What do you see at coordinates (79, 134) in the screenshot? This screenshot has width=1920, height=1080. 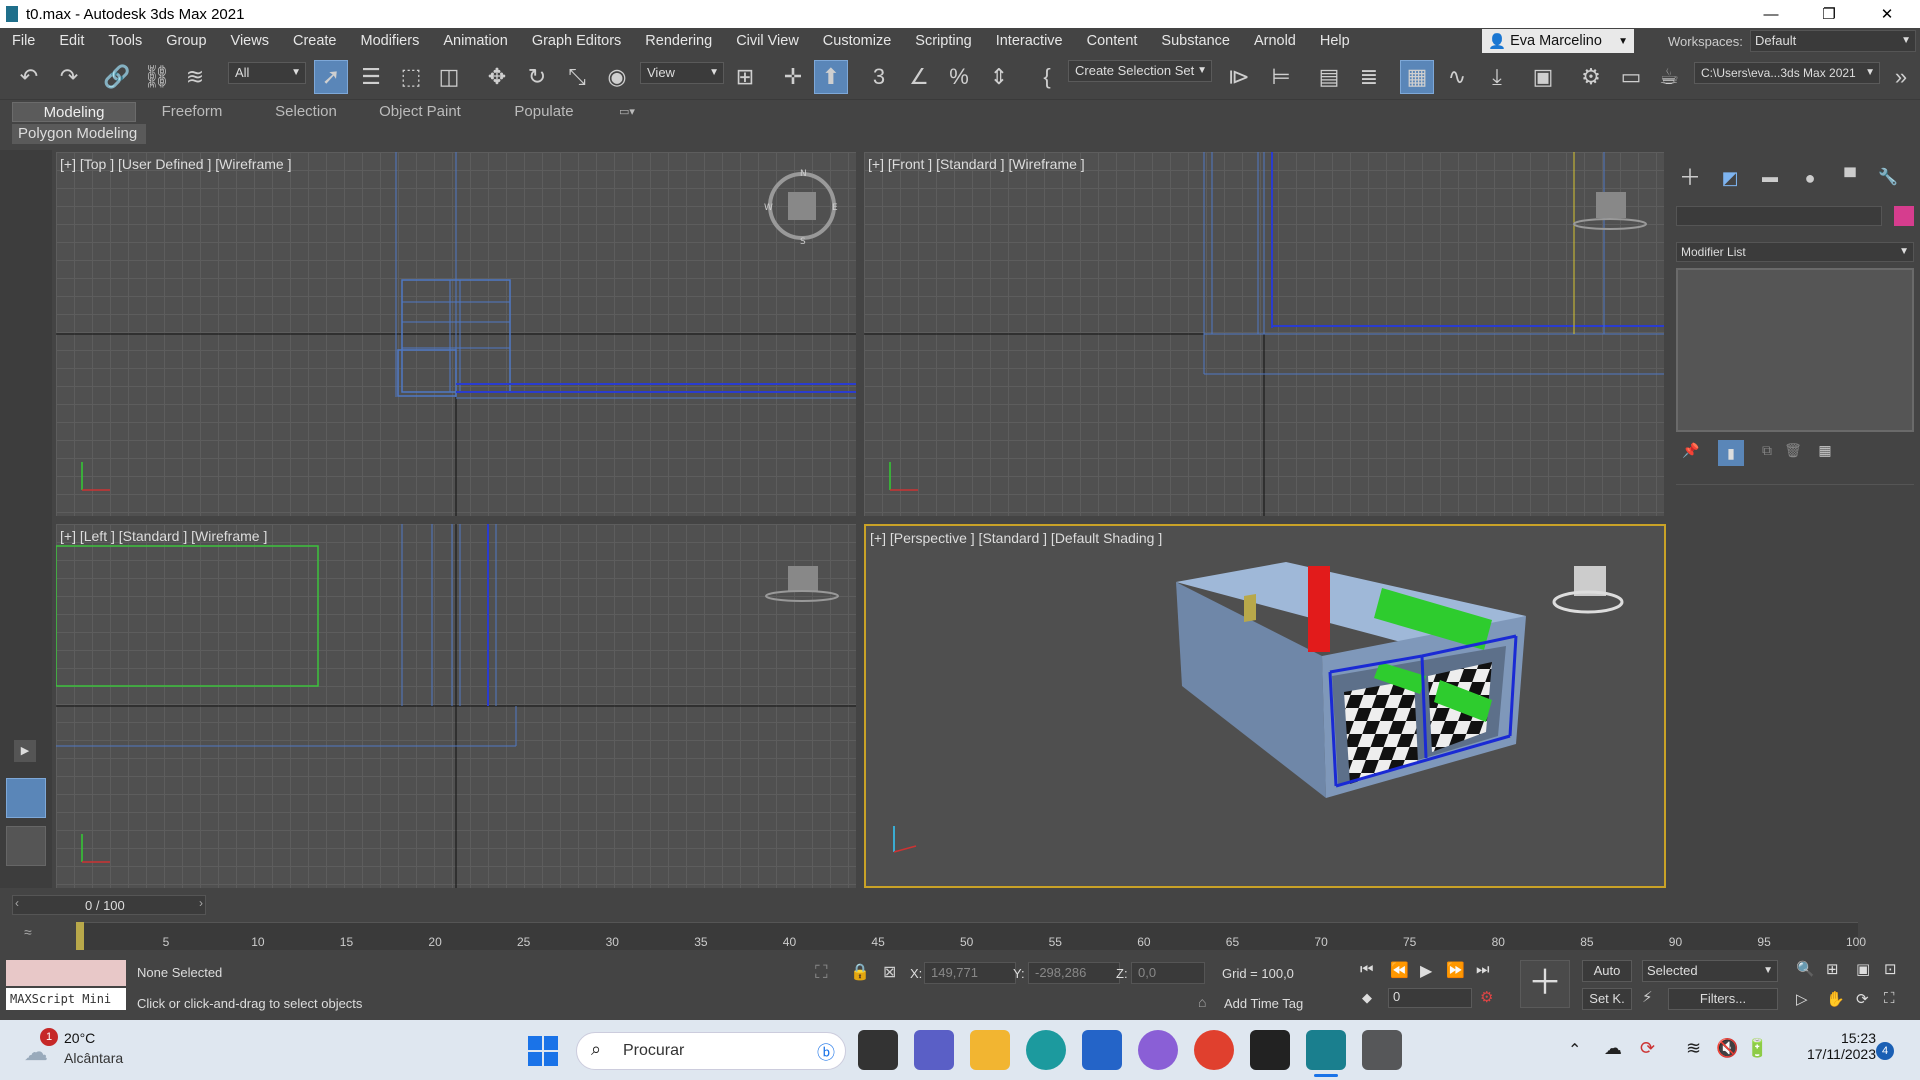 I see `polygon-modeling-panel: Polygon Modeling` at bounding box center [79, 134].